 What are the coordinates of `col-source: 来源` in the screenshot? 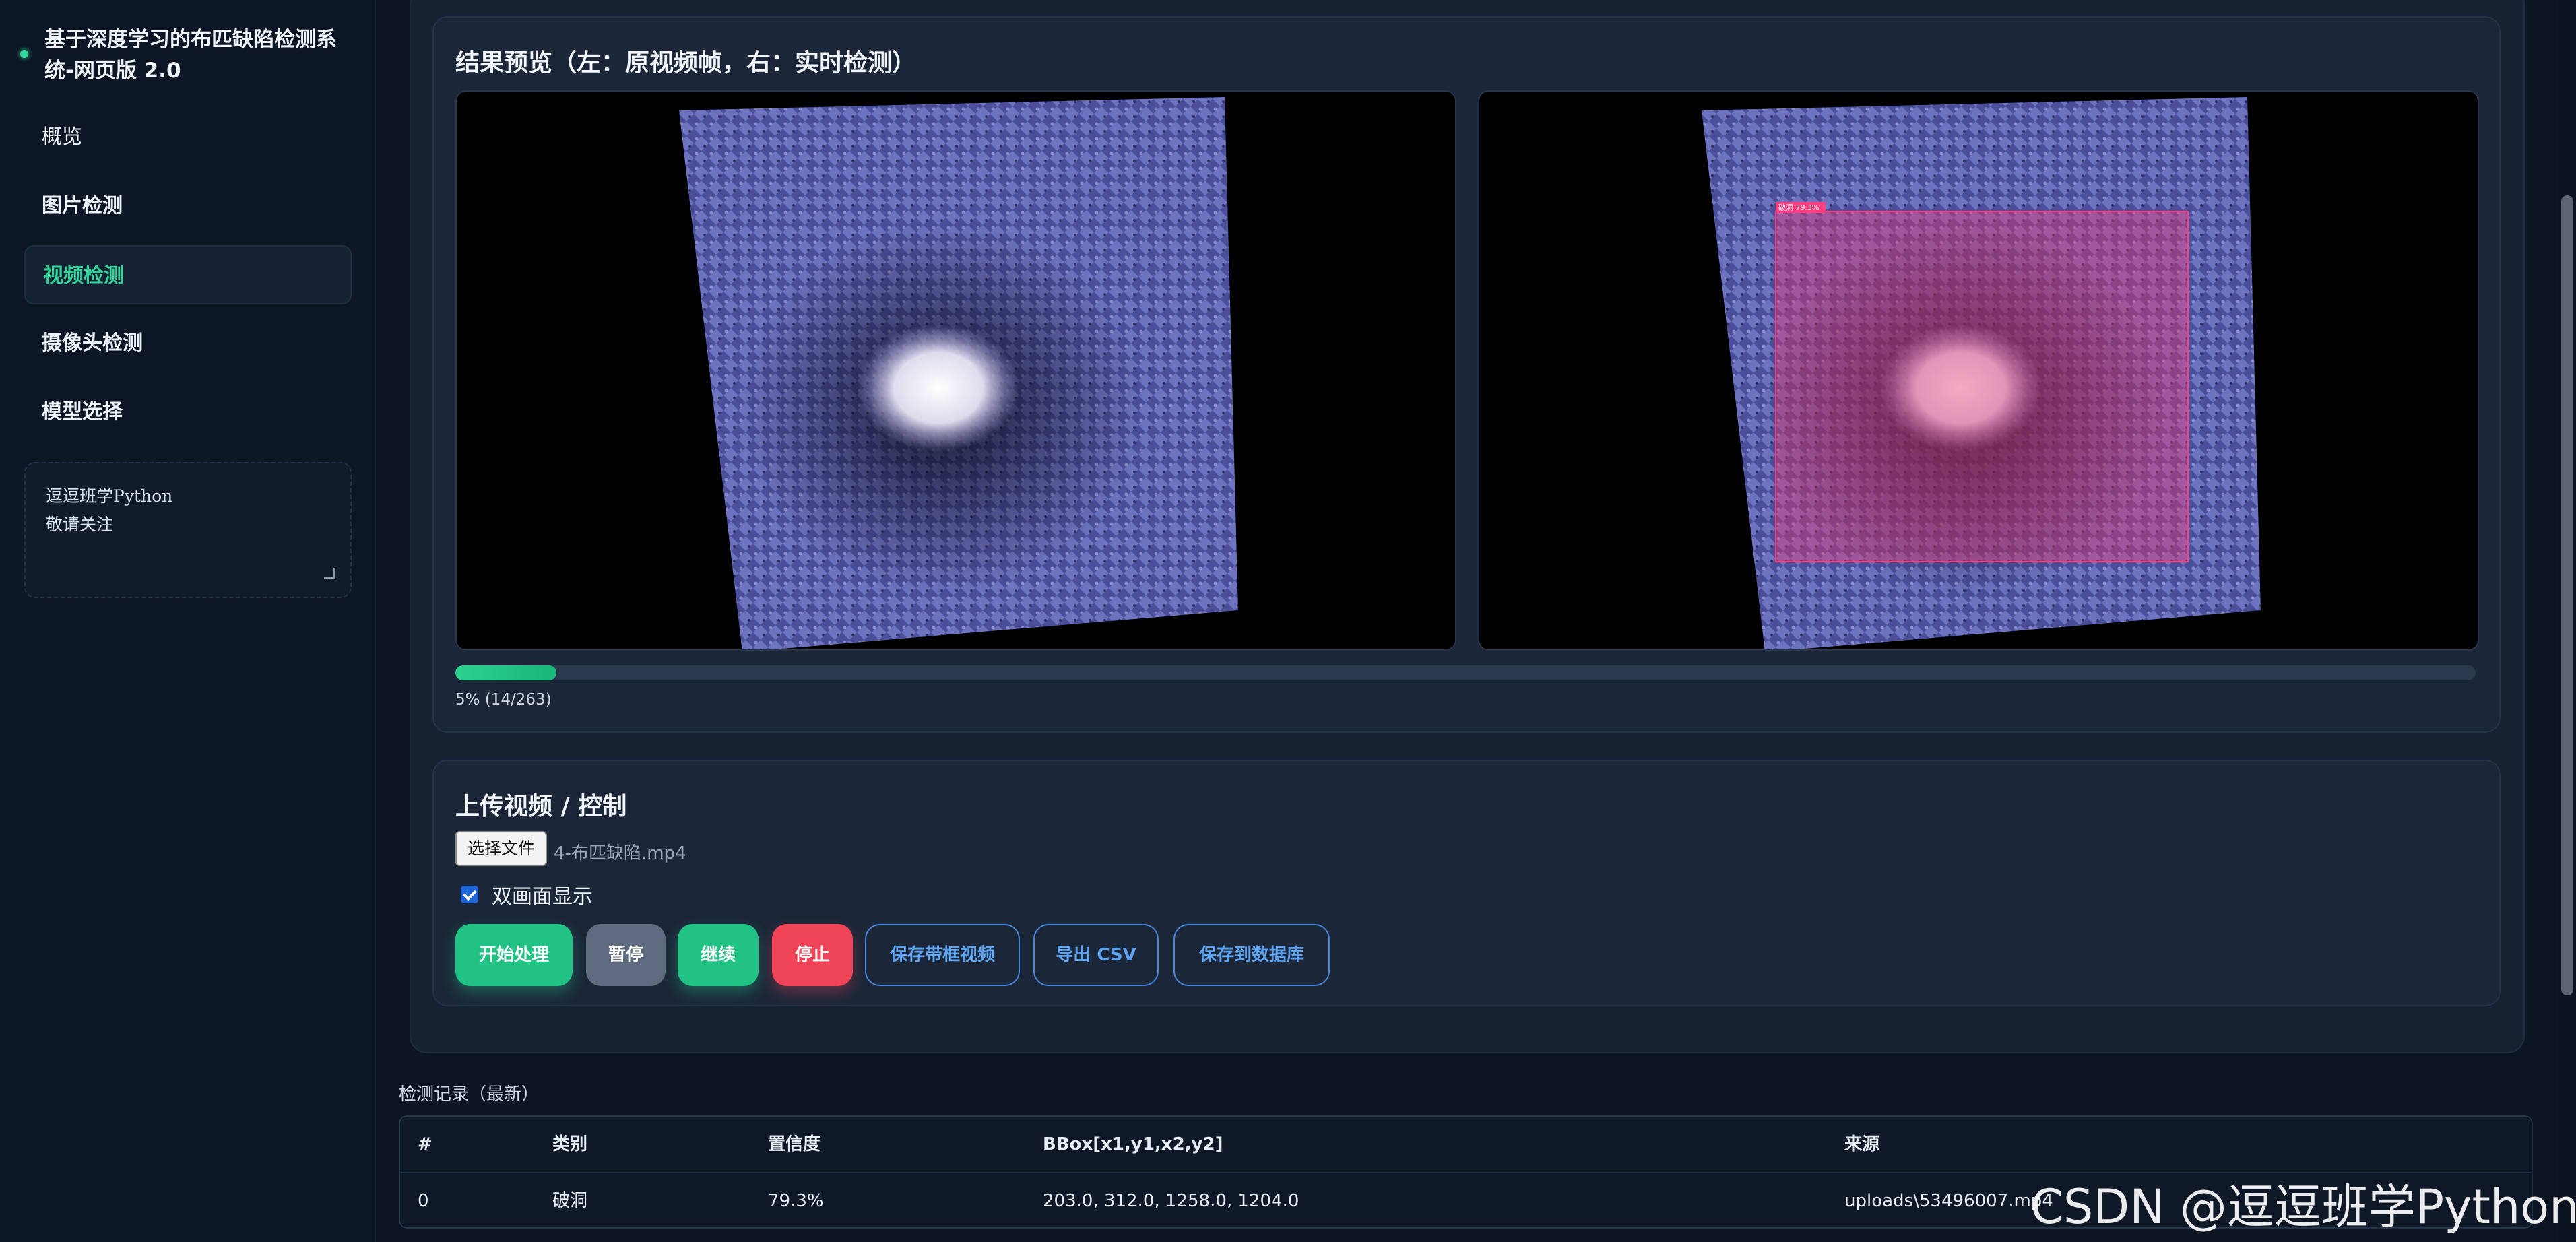 It's located at (1862, 1144).